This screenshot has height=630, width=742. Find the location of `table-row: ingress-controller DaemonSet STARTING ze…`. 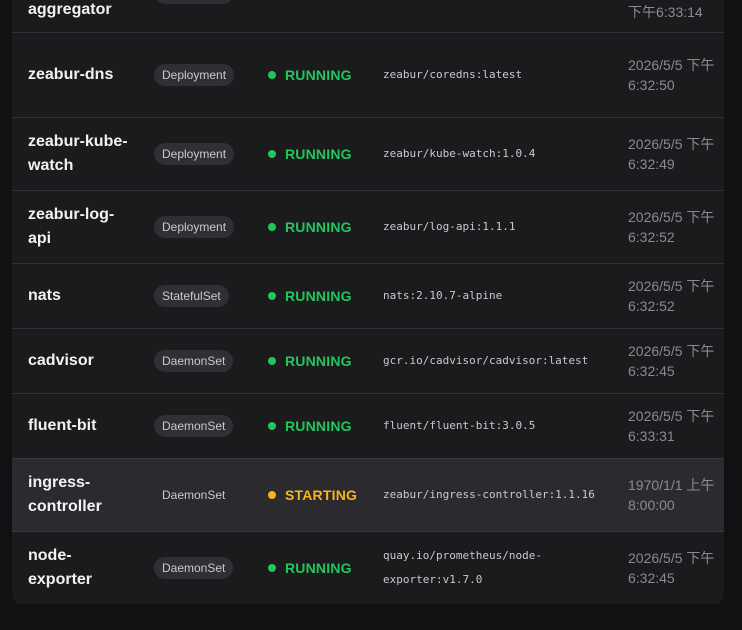

table-row: ingress-controller DaemonSet STARTING ze… is located at coordinates (368, 495).